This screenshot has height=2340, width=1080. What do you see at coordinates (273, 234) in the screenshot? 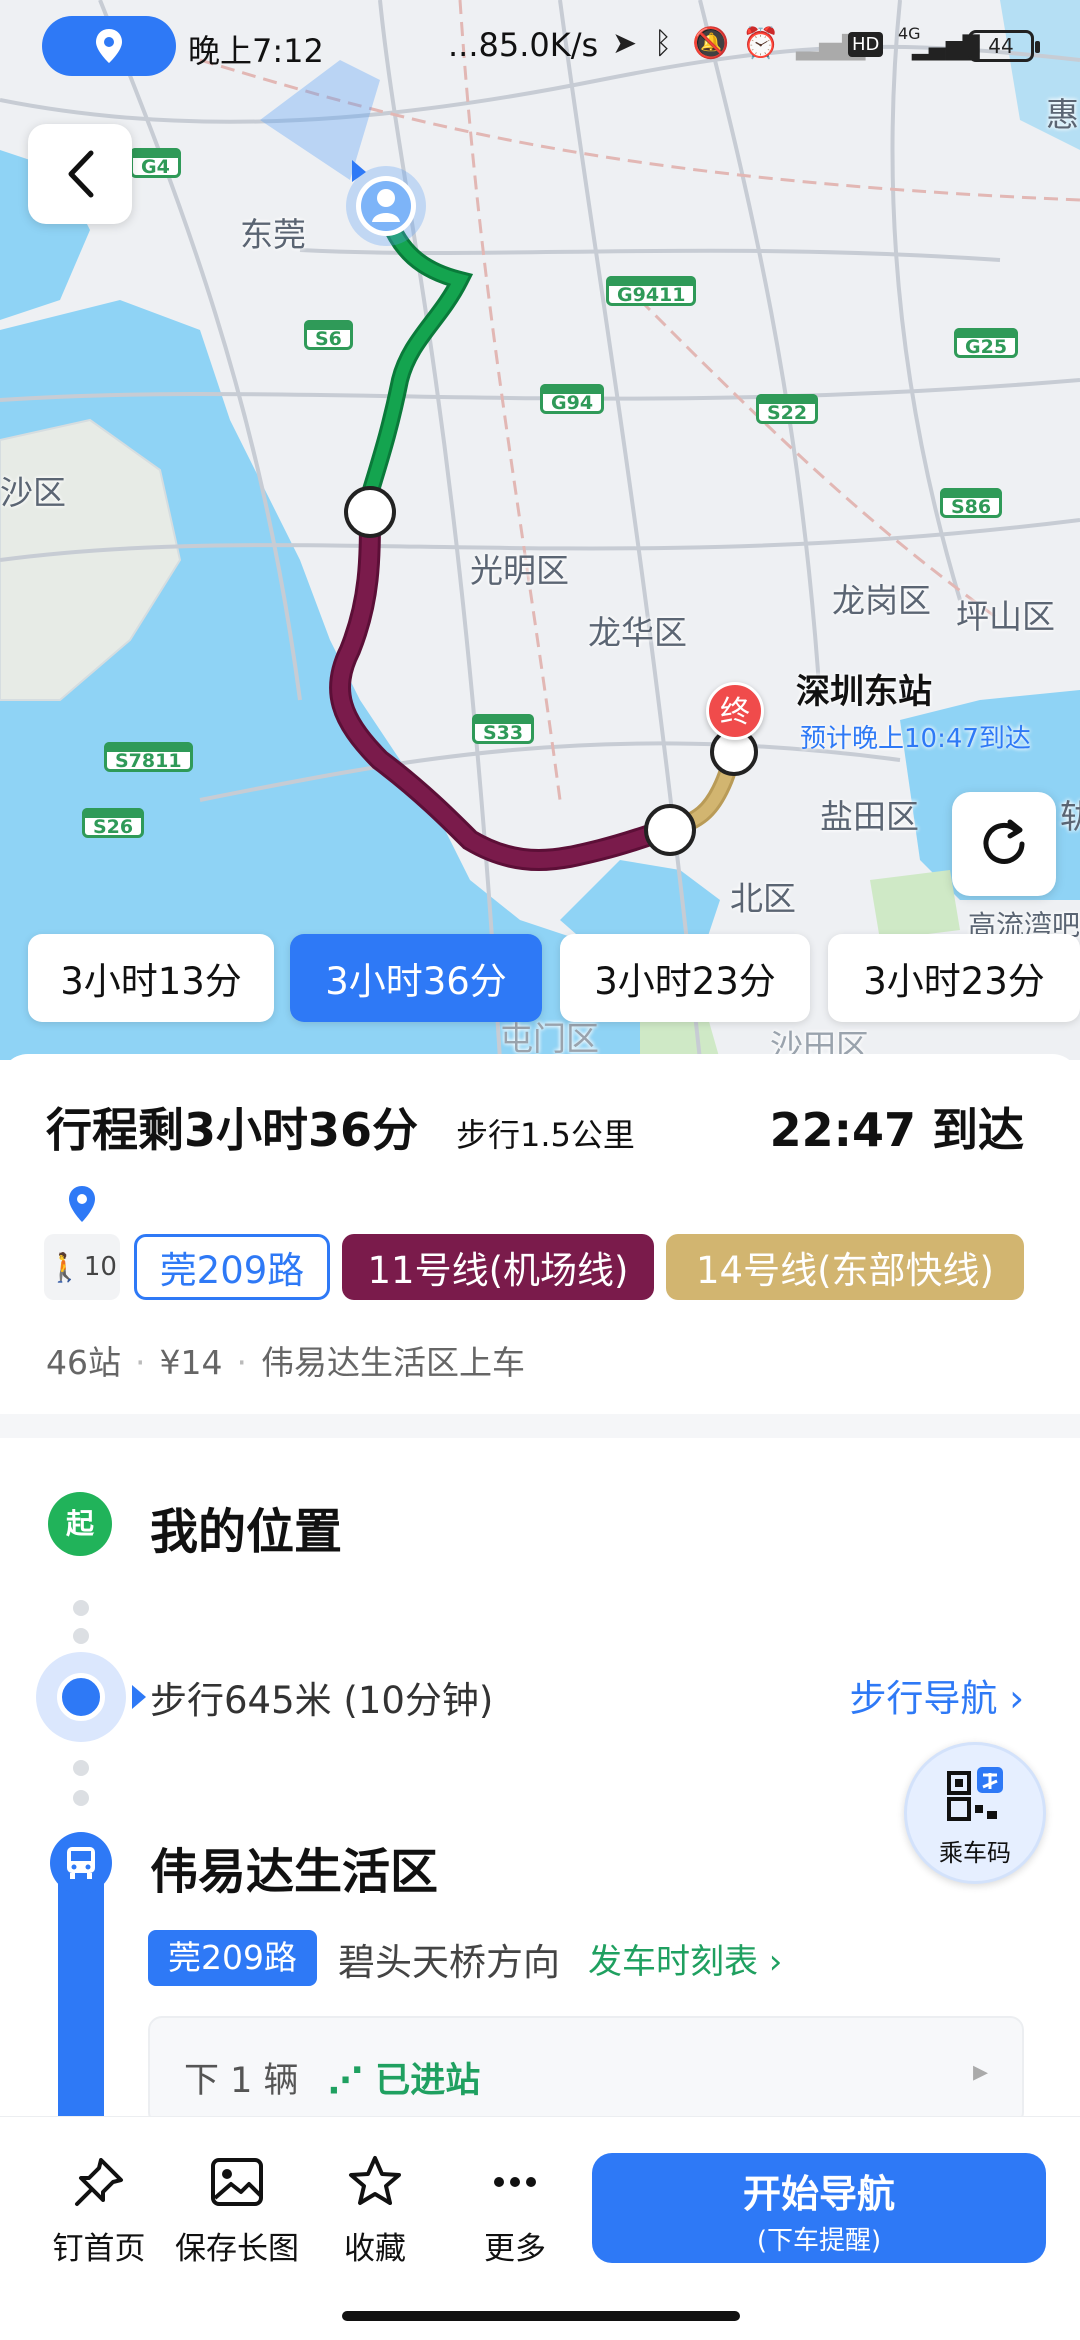
I see `map-label-dongguan: 东莞` at bounding box center [273, 234].